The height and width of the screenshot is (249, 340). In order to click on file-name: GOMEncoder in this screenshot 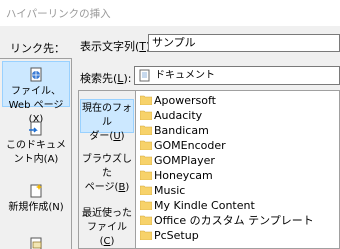, I will do `click(190, 145)`.